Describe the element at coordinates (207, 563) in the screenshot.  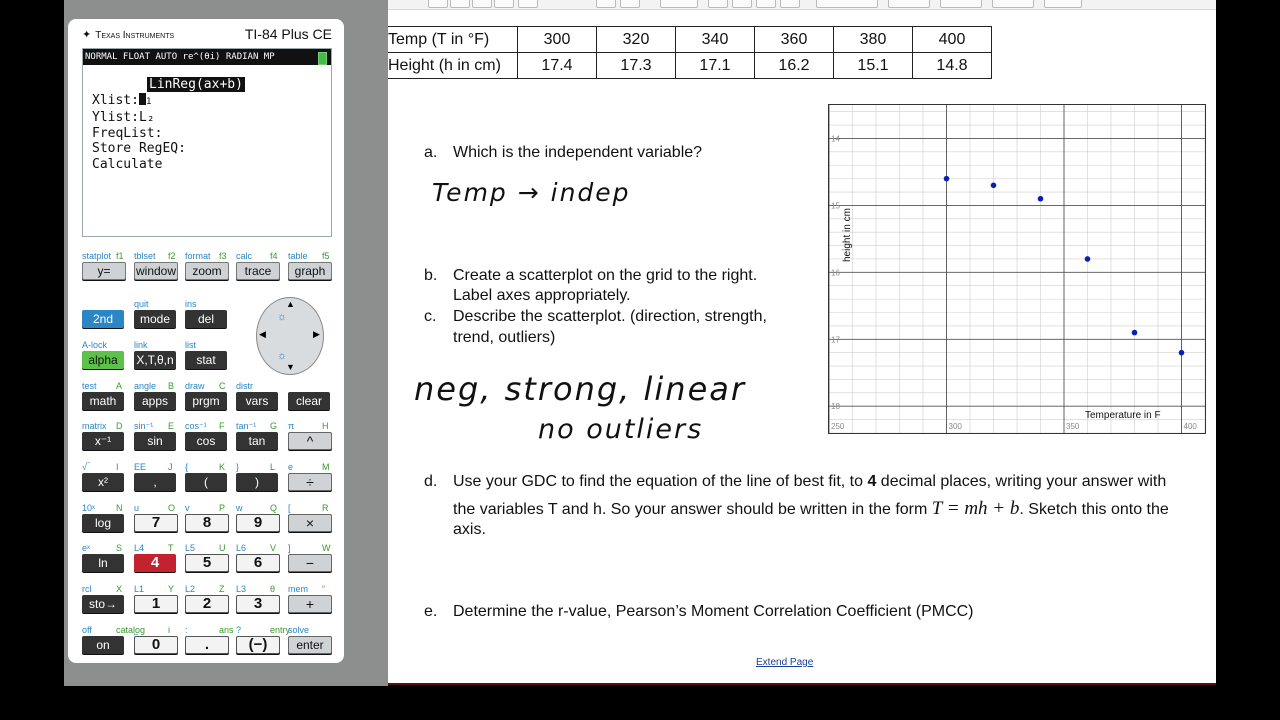
I see `key-5: 5` at that location.